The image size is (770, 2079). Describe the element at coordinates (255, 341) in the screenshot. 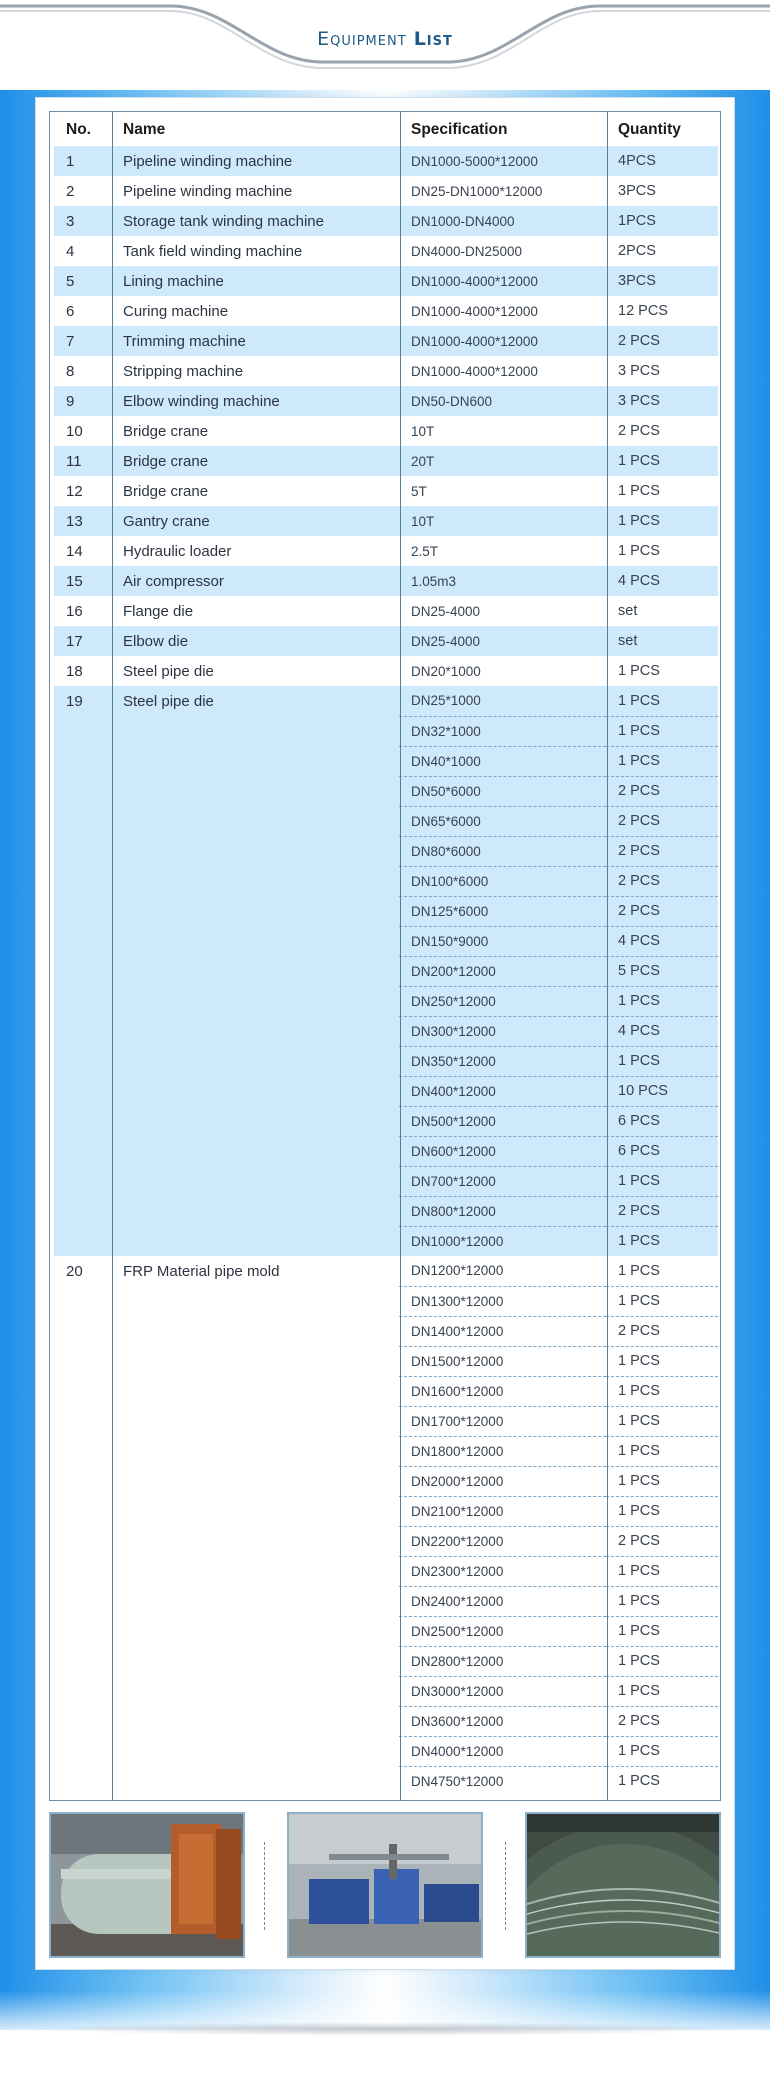

I see `equipment-name: Trimming machine` at that location.